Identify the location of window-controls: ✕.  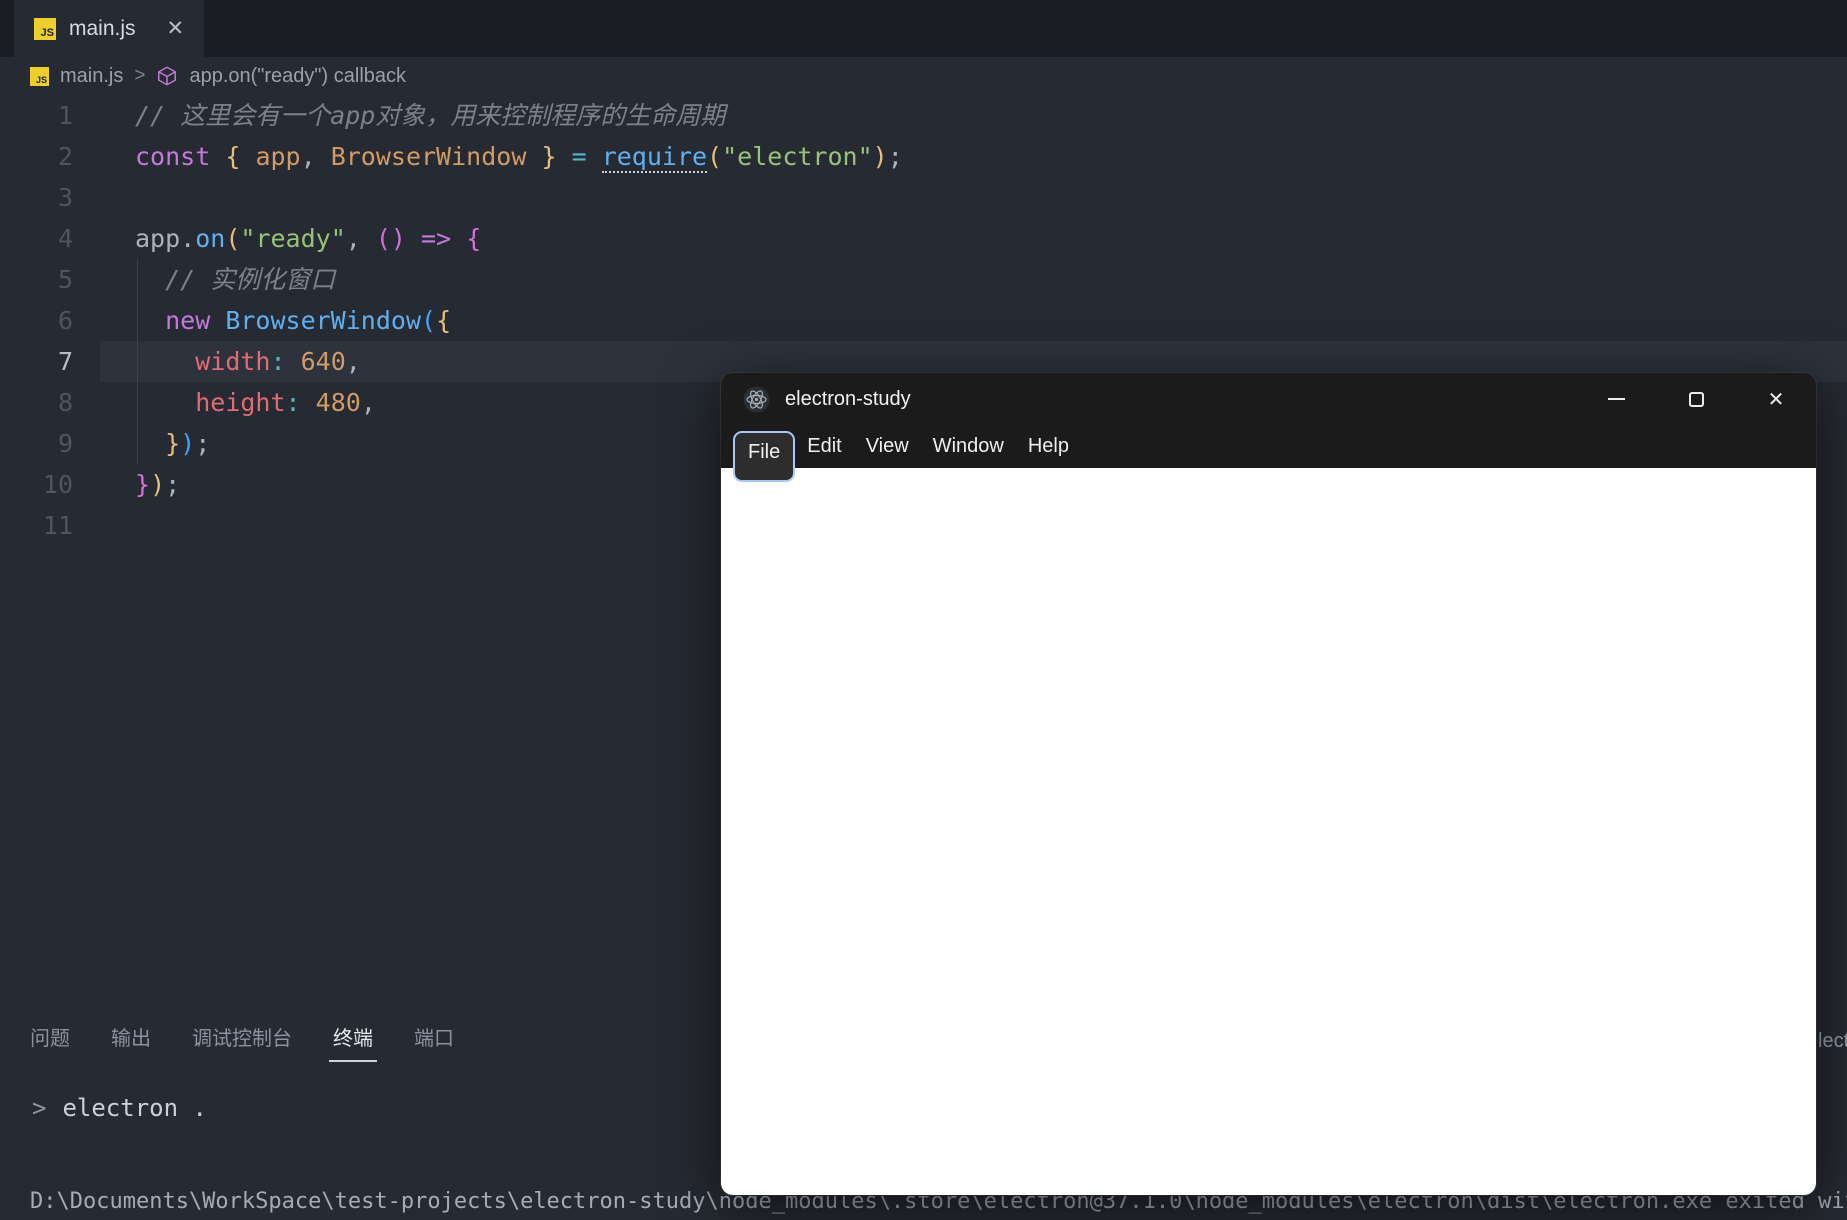
(1696, 399).